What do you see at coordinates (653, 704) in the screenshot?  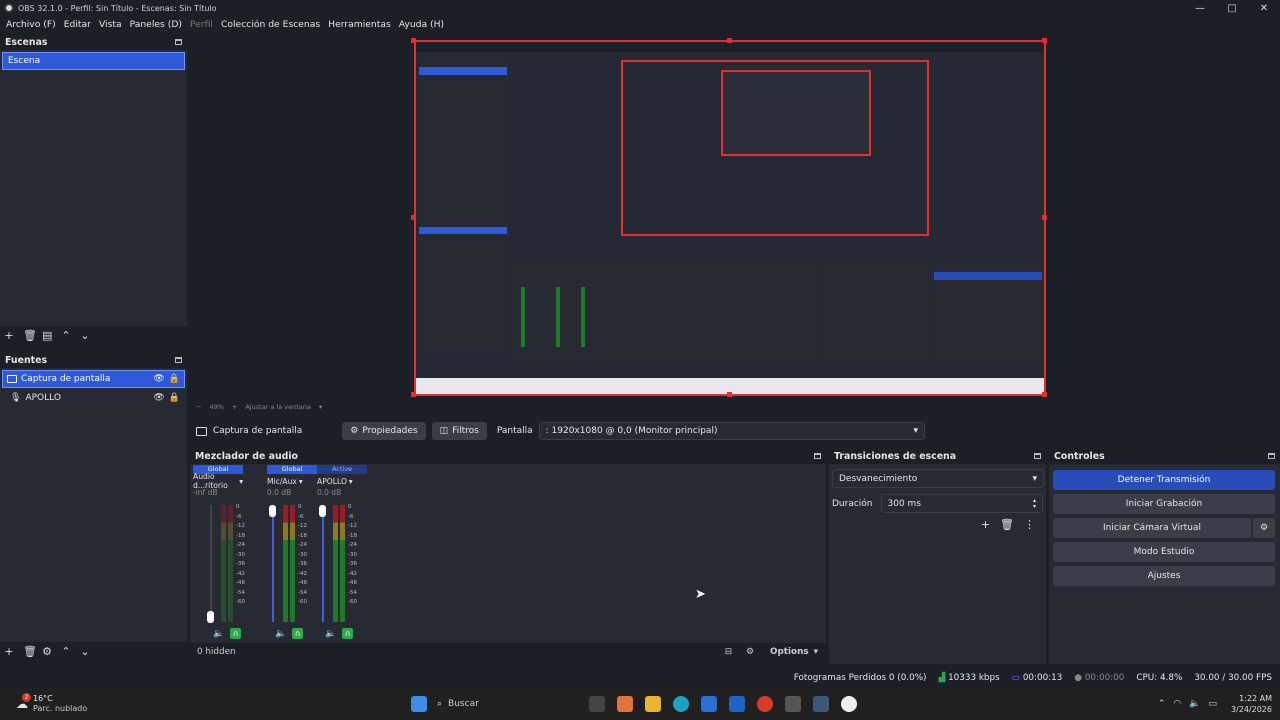 I see `file-explorer-icon` at bounding box center [653, 704].